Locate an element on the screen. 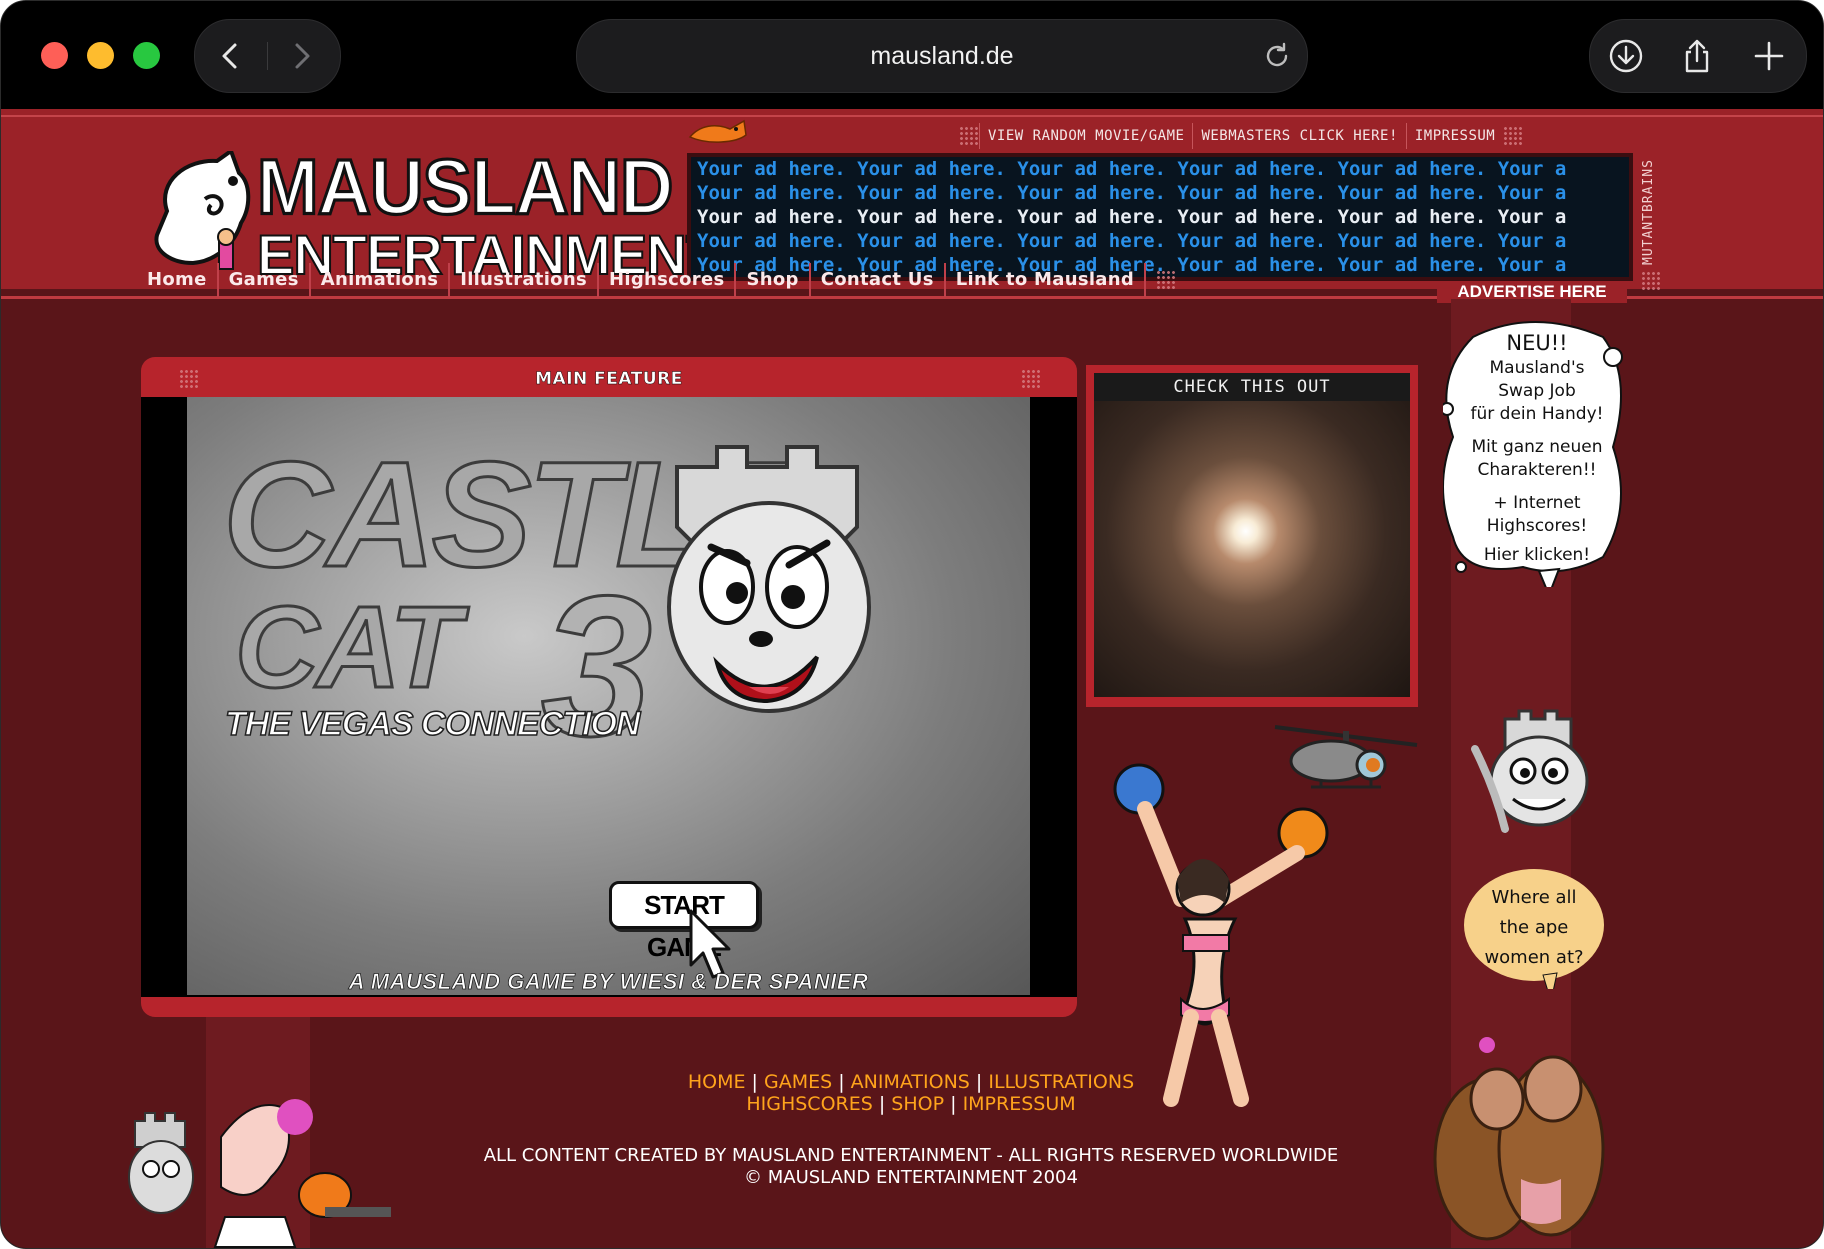  zoom-window-button is located at coordinates (146, 55).